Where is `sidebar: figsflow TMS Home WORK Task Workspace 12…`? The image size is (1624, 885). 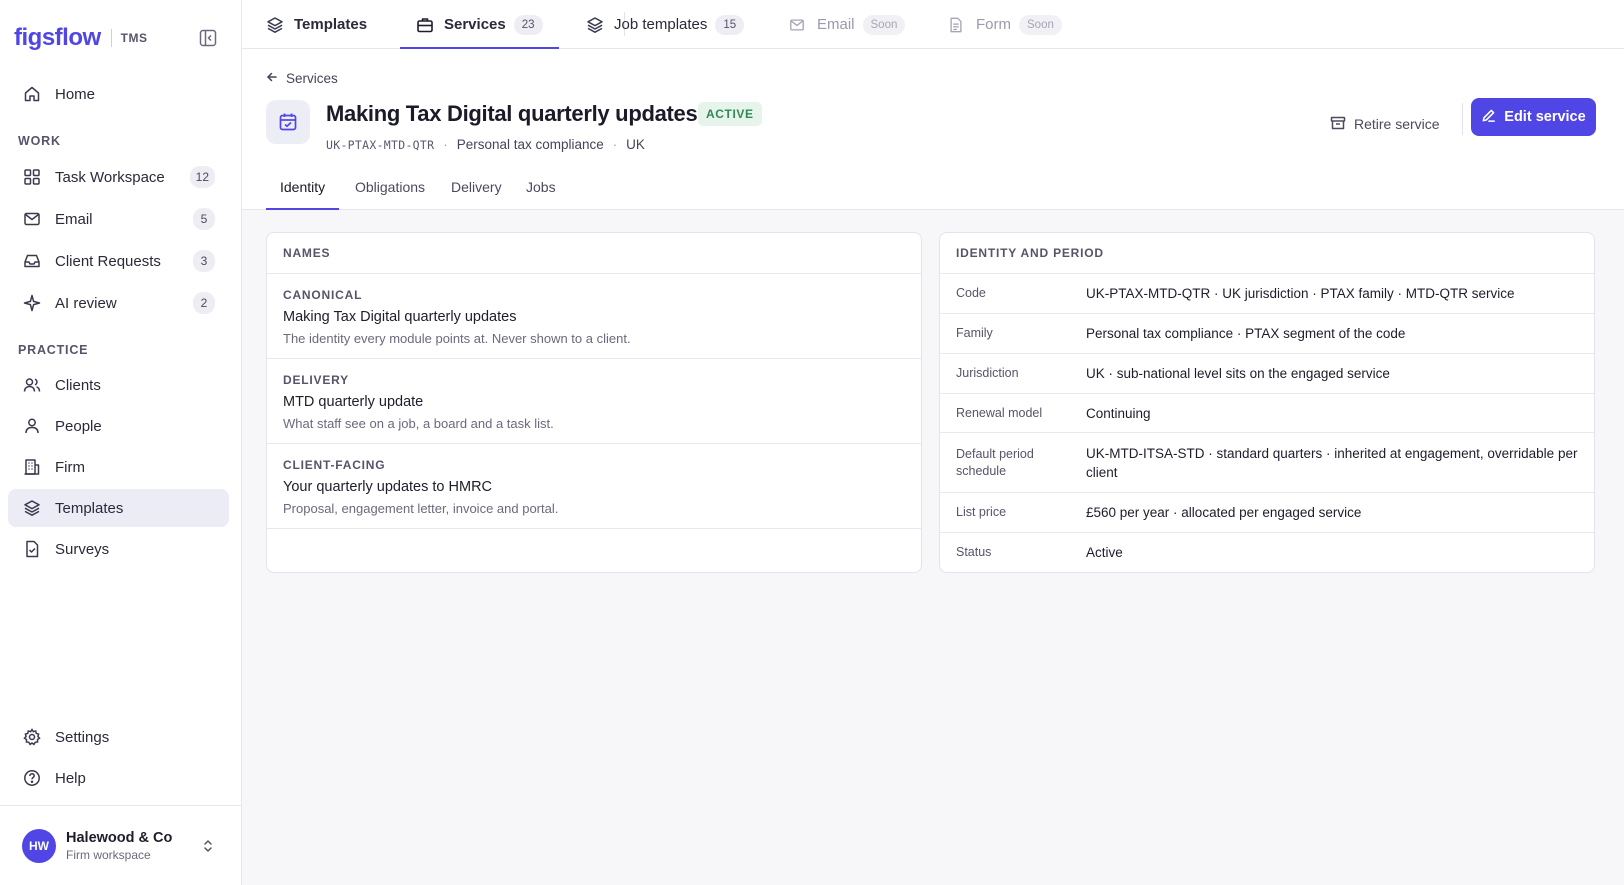
sidebar: figsflow TMS Home WORK Task Workspace 12… is located at coordinates (121, 442).